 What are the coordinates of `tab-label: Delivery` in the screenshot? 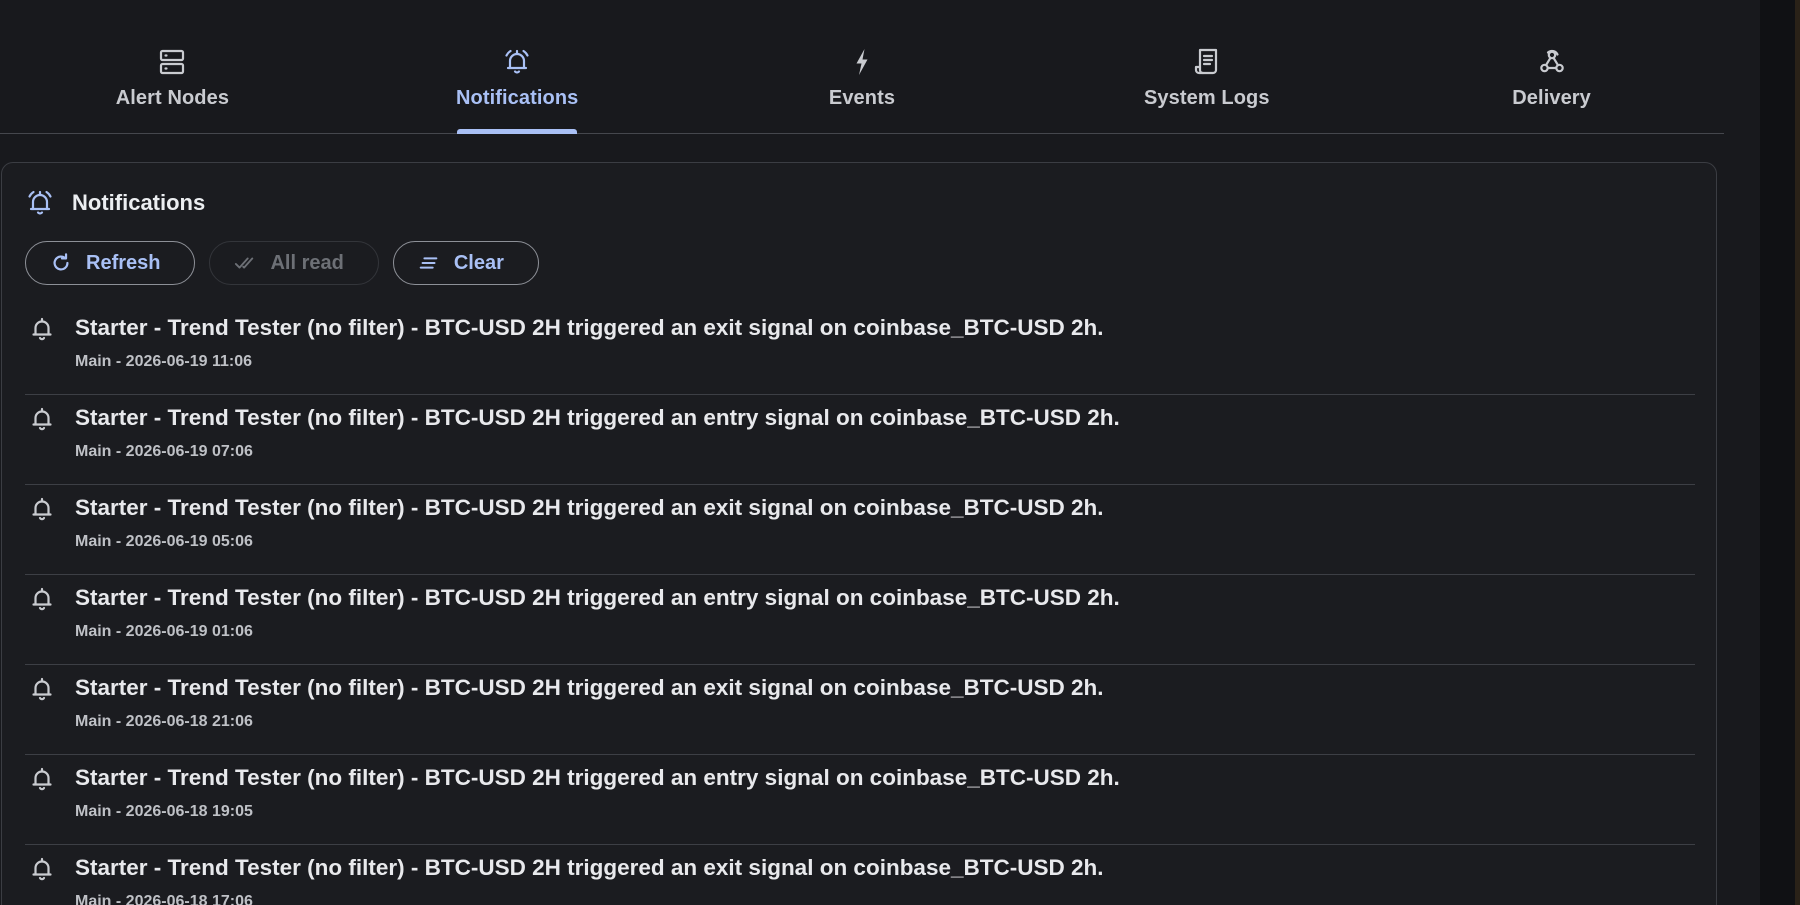 It's located at (1551, 98).